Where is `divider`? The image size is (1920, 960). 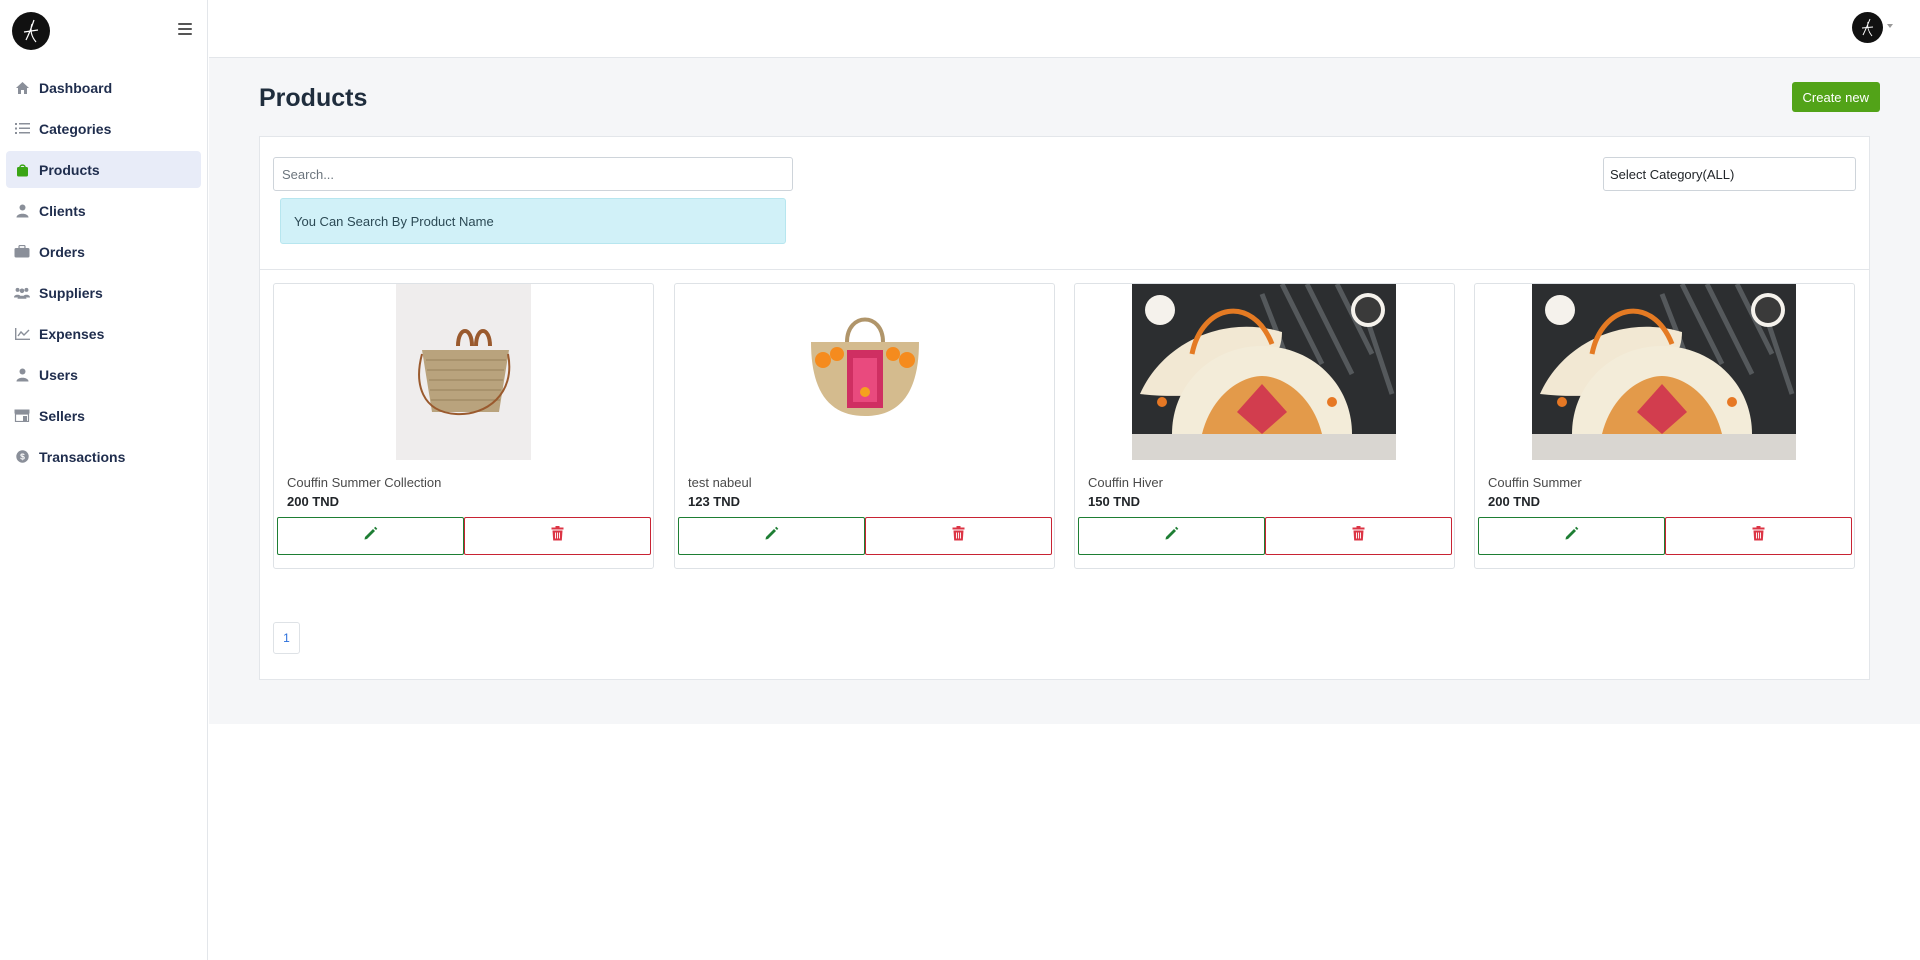
divider is located at coordinates (1064, 269).